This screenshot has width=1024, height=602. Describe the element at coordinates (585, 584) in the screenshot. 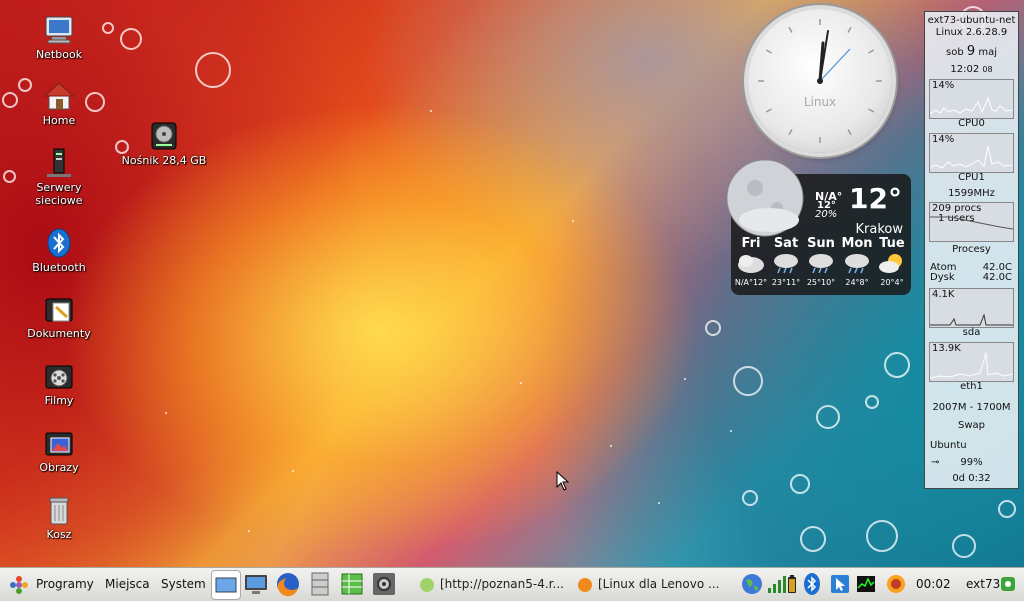

I see `firefox-icon` at that location.